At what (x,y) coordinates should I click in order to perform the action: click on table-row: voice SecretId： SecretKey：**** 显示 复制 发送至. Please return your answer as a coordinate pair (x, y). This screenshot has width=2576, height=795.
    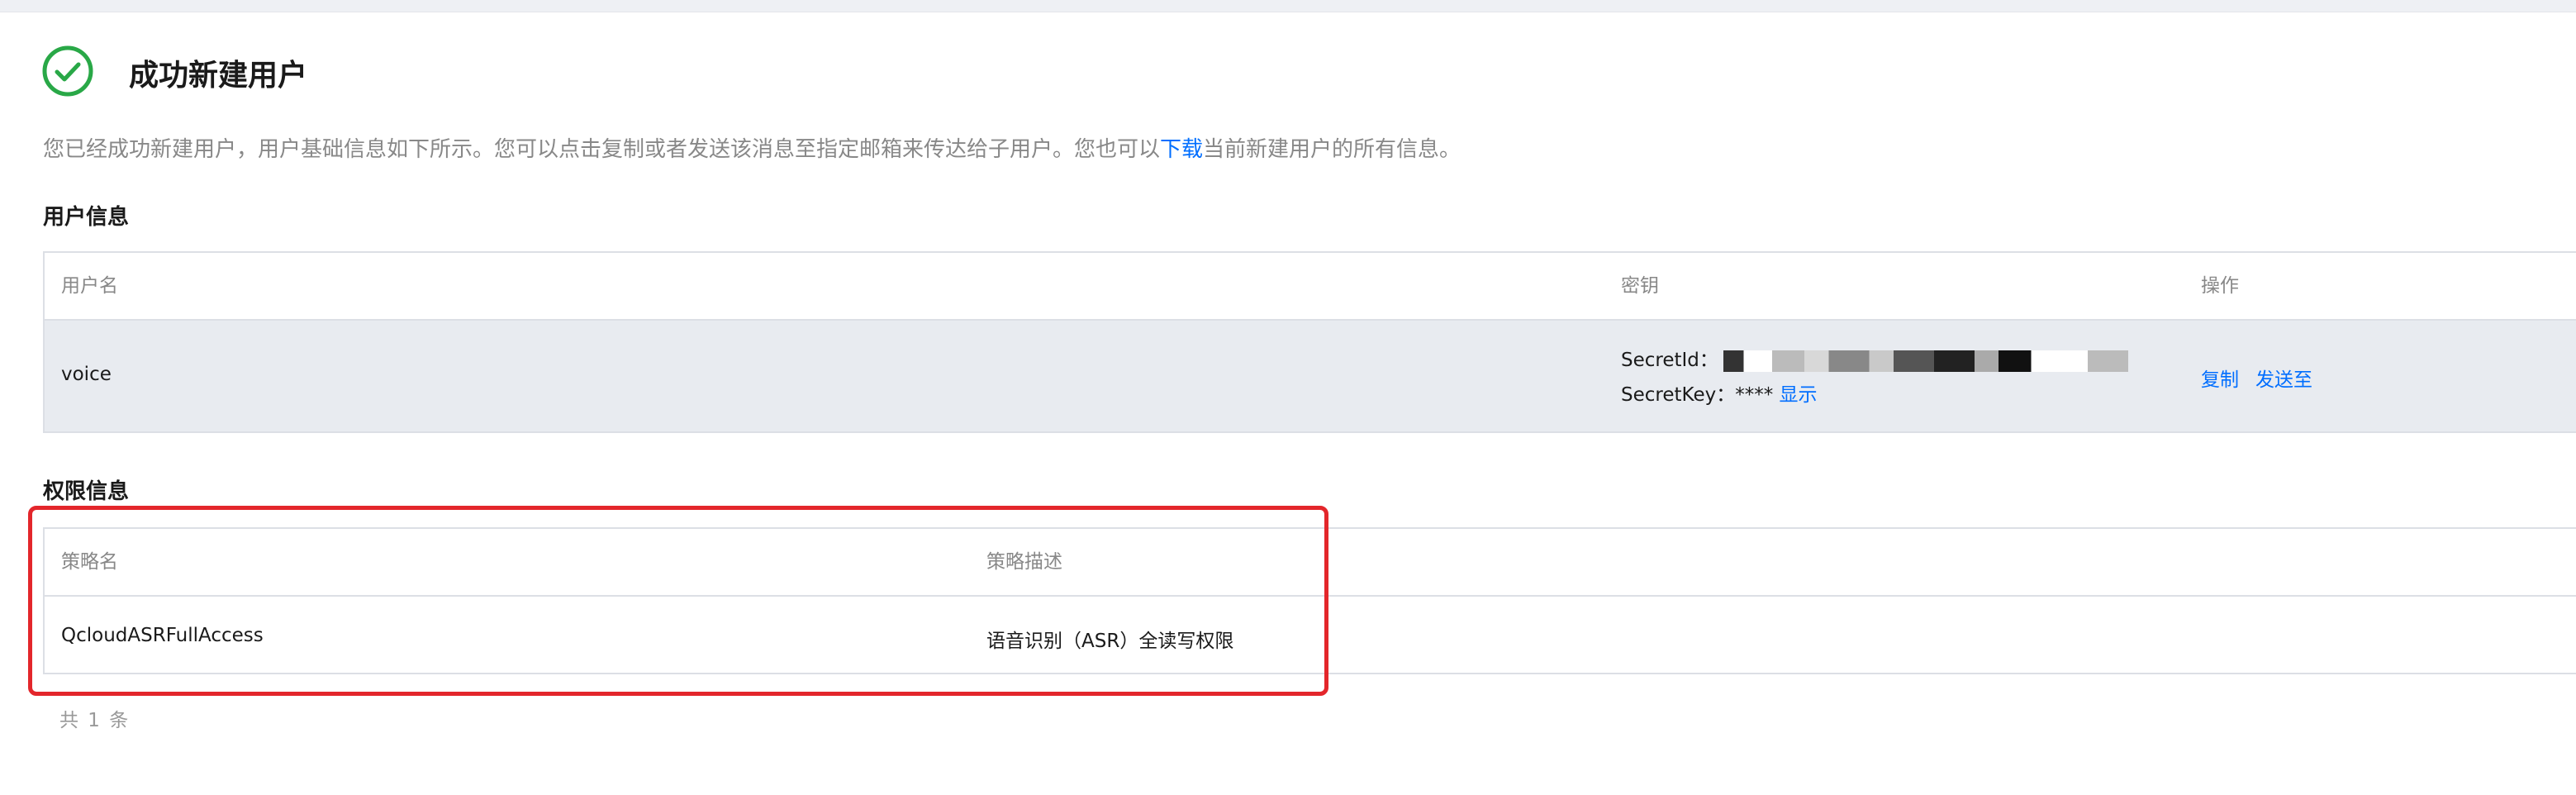
    Looking at the image, I should click on (1310, 376).